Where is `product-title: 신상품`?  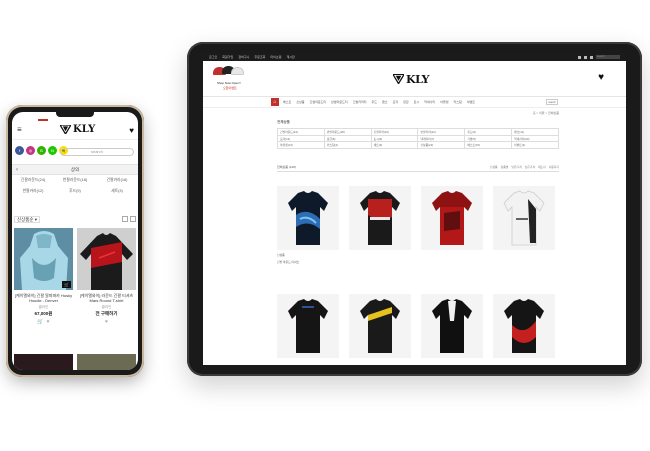 product-title: 신상품 is located at coordinates (281, 254).